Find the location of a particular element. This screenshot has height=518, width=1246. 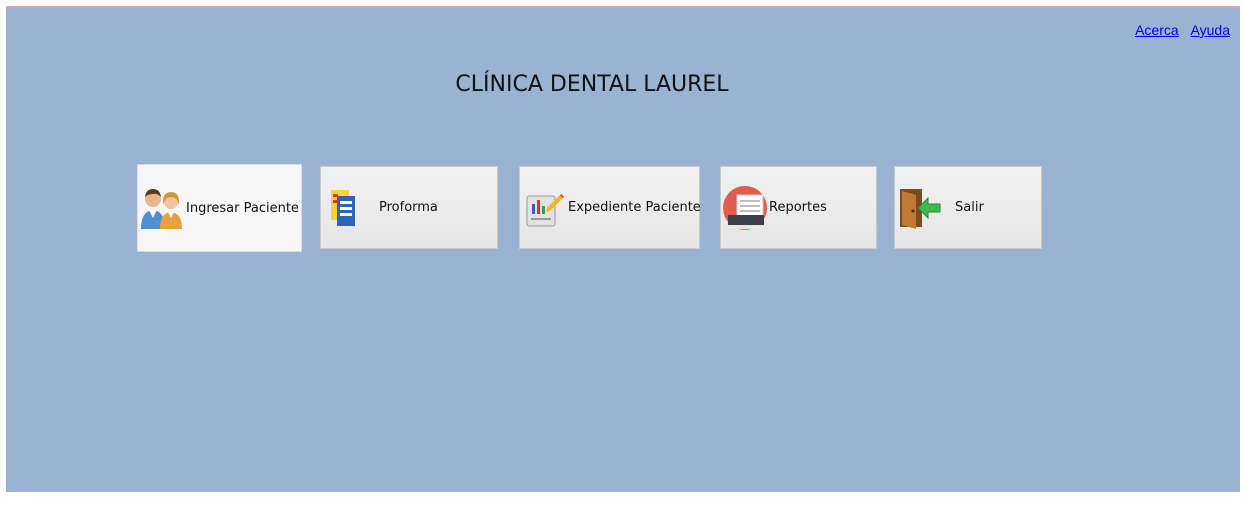

salir-button: Salir is located at coordinates (968, 207).